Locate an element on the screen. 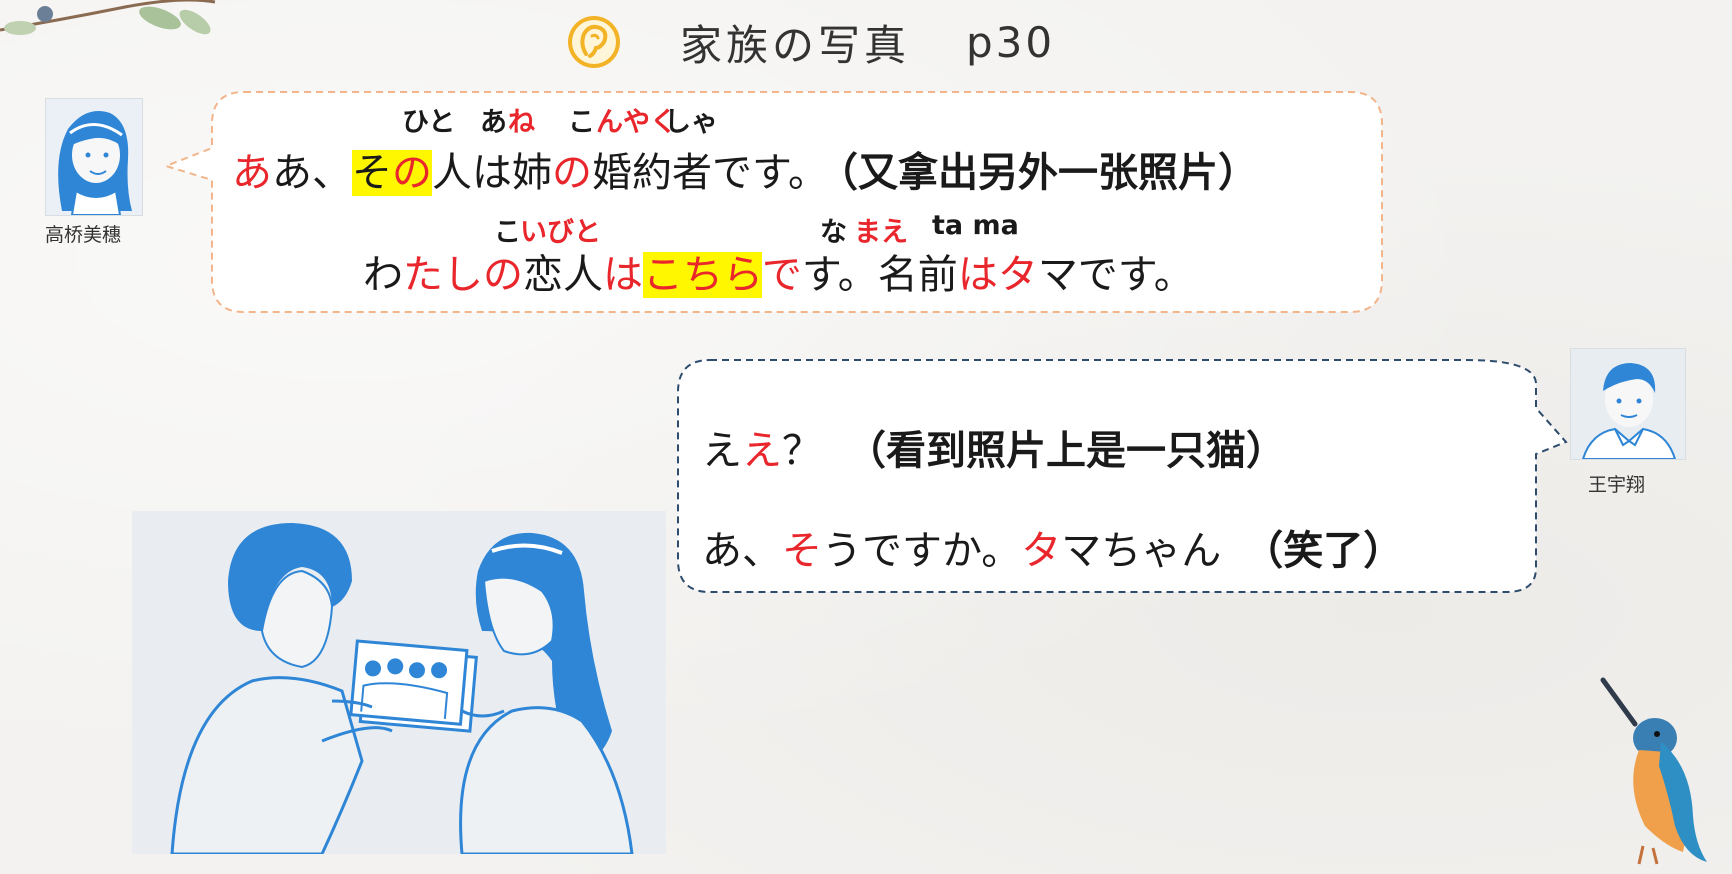 The image size is (1732, 874). dialogue-line-2: わたしの恋人はこちらです。名前はタマです。 is located at coordinates (778, 271).